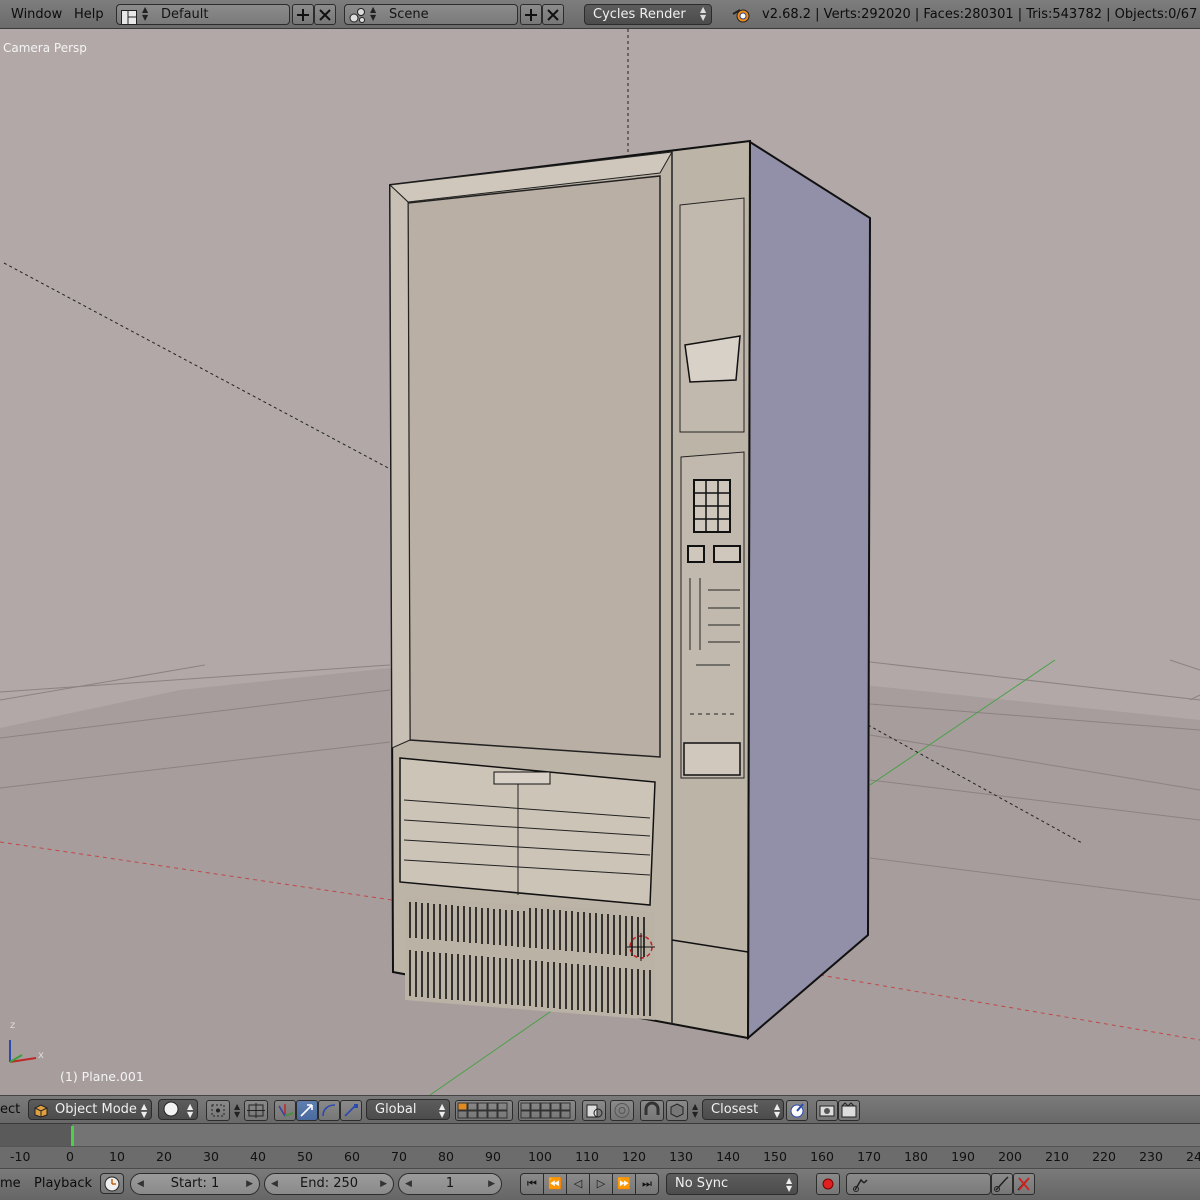  Describe the element at coordinates (742, 14) in the screenshot. I see `blender-logo-icon` at that location.